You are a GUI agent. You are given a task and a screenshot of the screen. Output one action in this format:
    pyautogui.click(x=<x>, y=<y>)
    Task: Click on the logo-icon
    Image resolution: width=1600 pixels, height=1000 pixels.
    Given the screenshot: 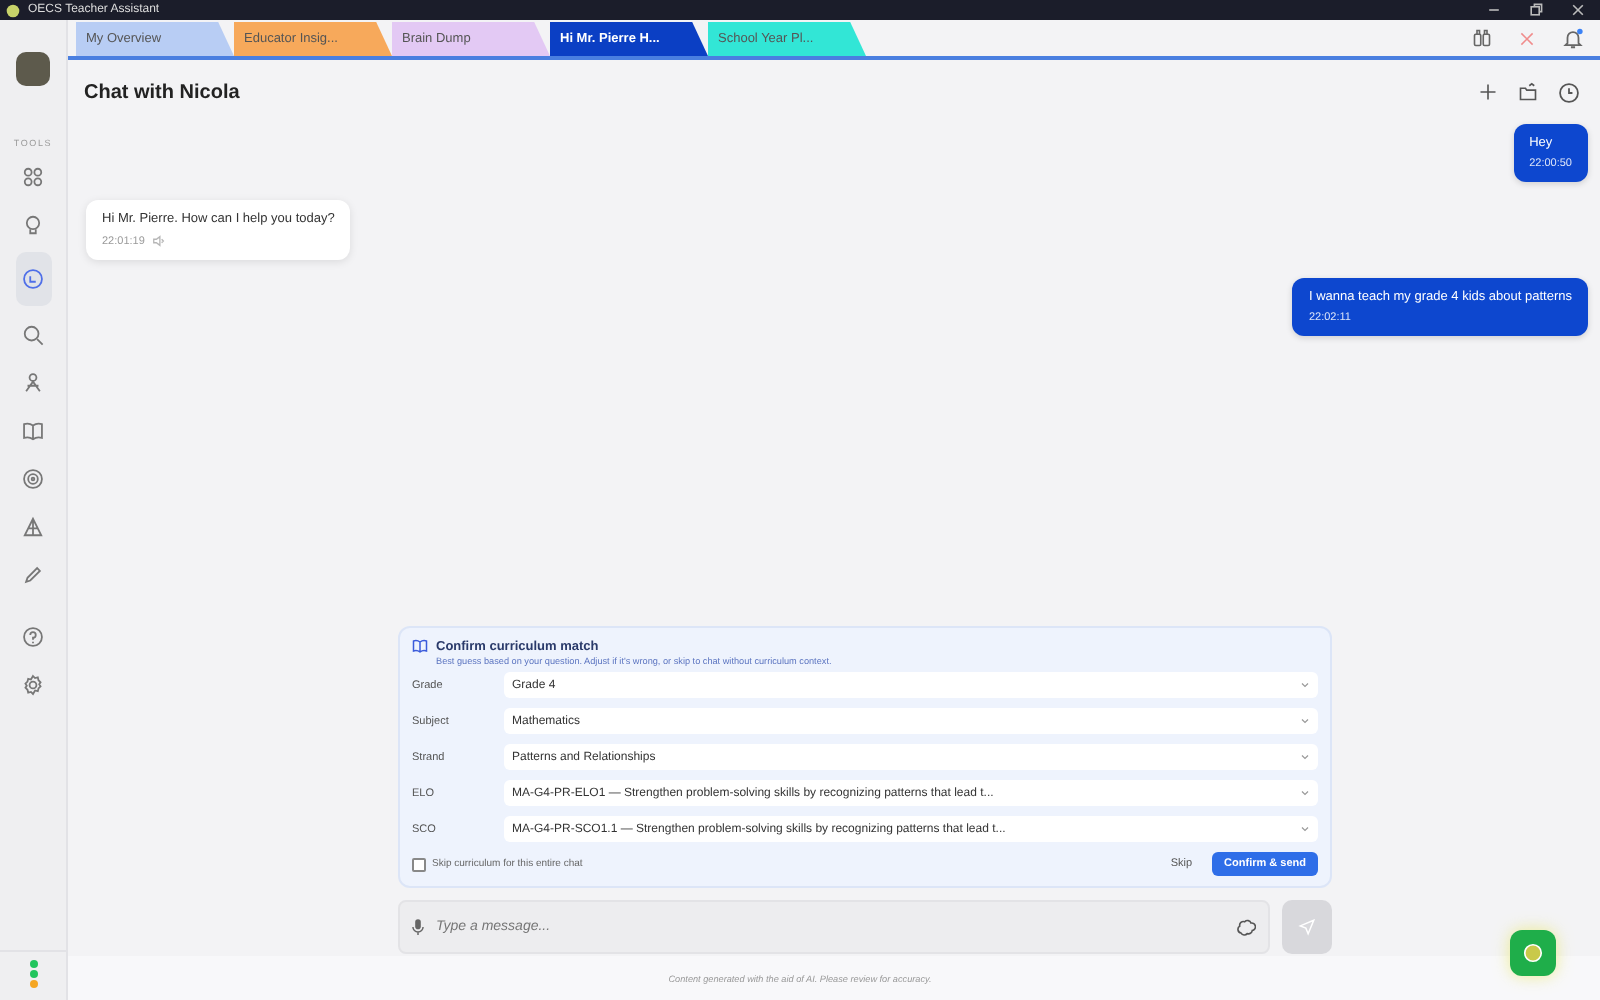 What is the action you would take?
    pyautogui.click(x=1533, y=953)
    